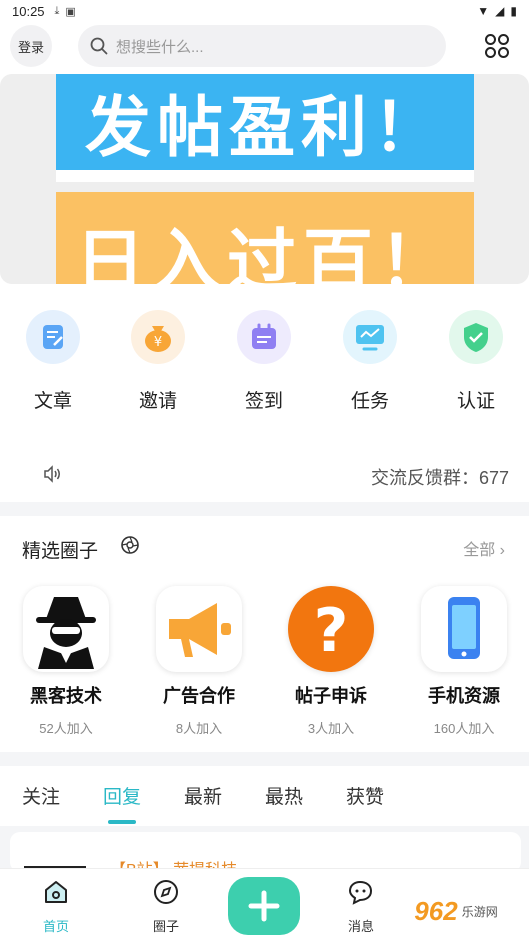  Describe the element at coordinates (360, 926) in the screenshot. I see `nav-label: 消息` at that location.